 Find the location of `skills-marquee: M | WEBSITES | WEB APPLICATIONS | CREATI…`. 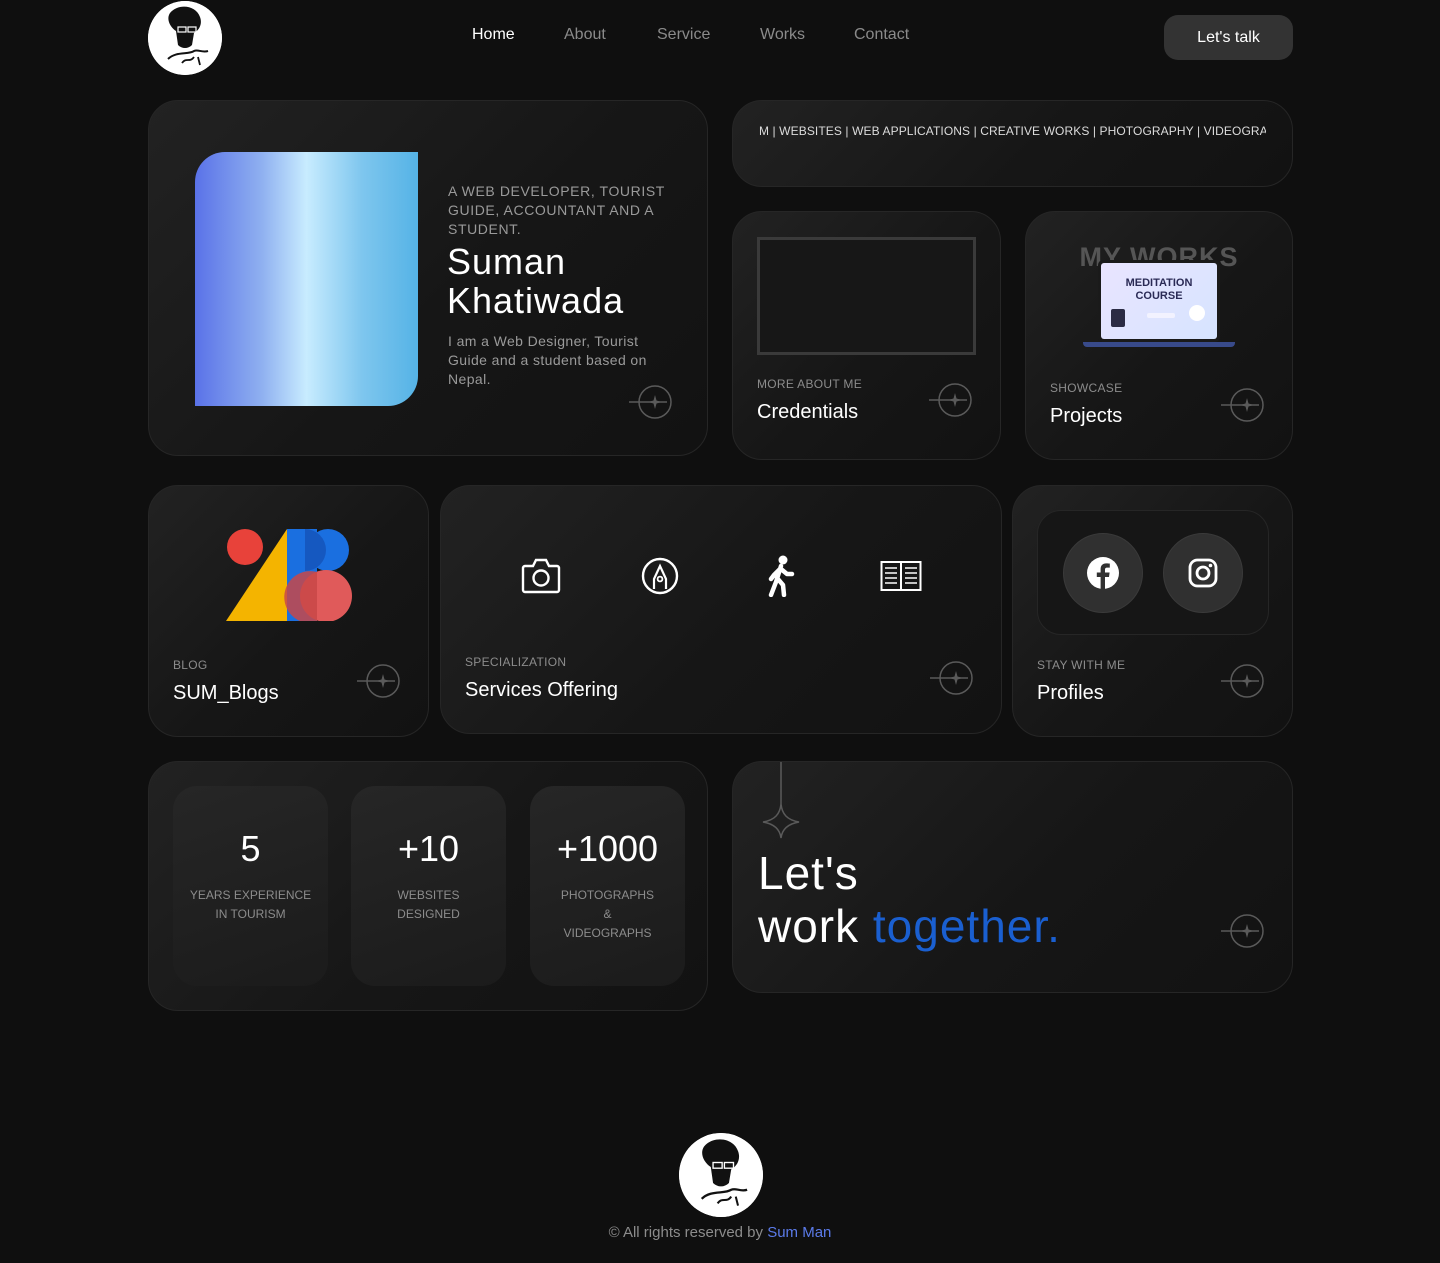

skills-marquee: M | WEBSITES | WEB APPLICATIONS | CREATI… is located at coordinates (1012, 131).